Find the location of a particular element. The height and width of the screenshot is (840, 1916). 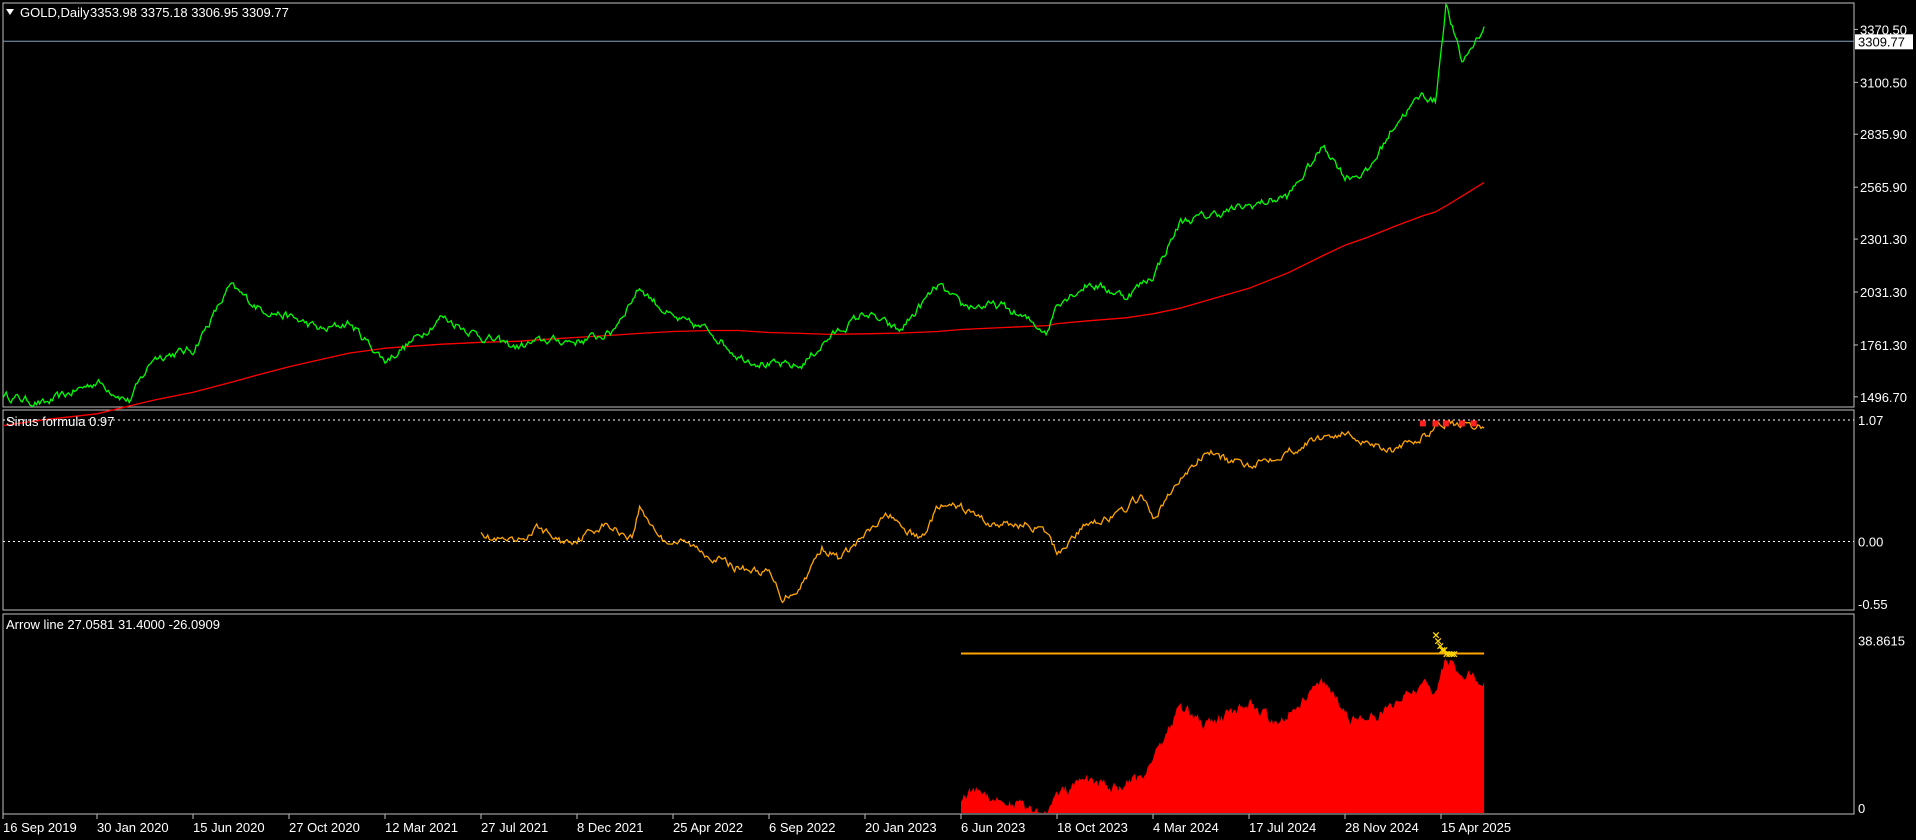

time-tick-label: 27 Oct 2020 is located at coordinates (324, 827).